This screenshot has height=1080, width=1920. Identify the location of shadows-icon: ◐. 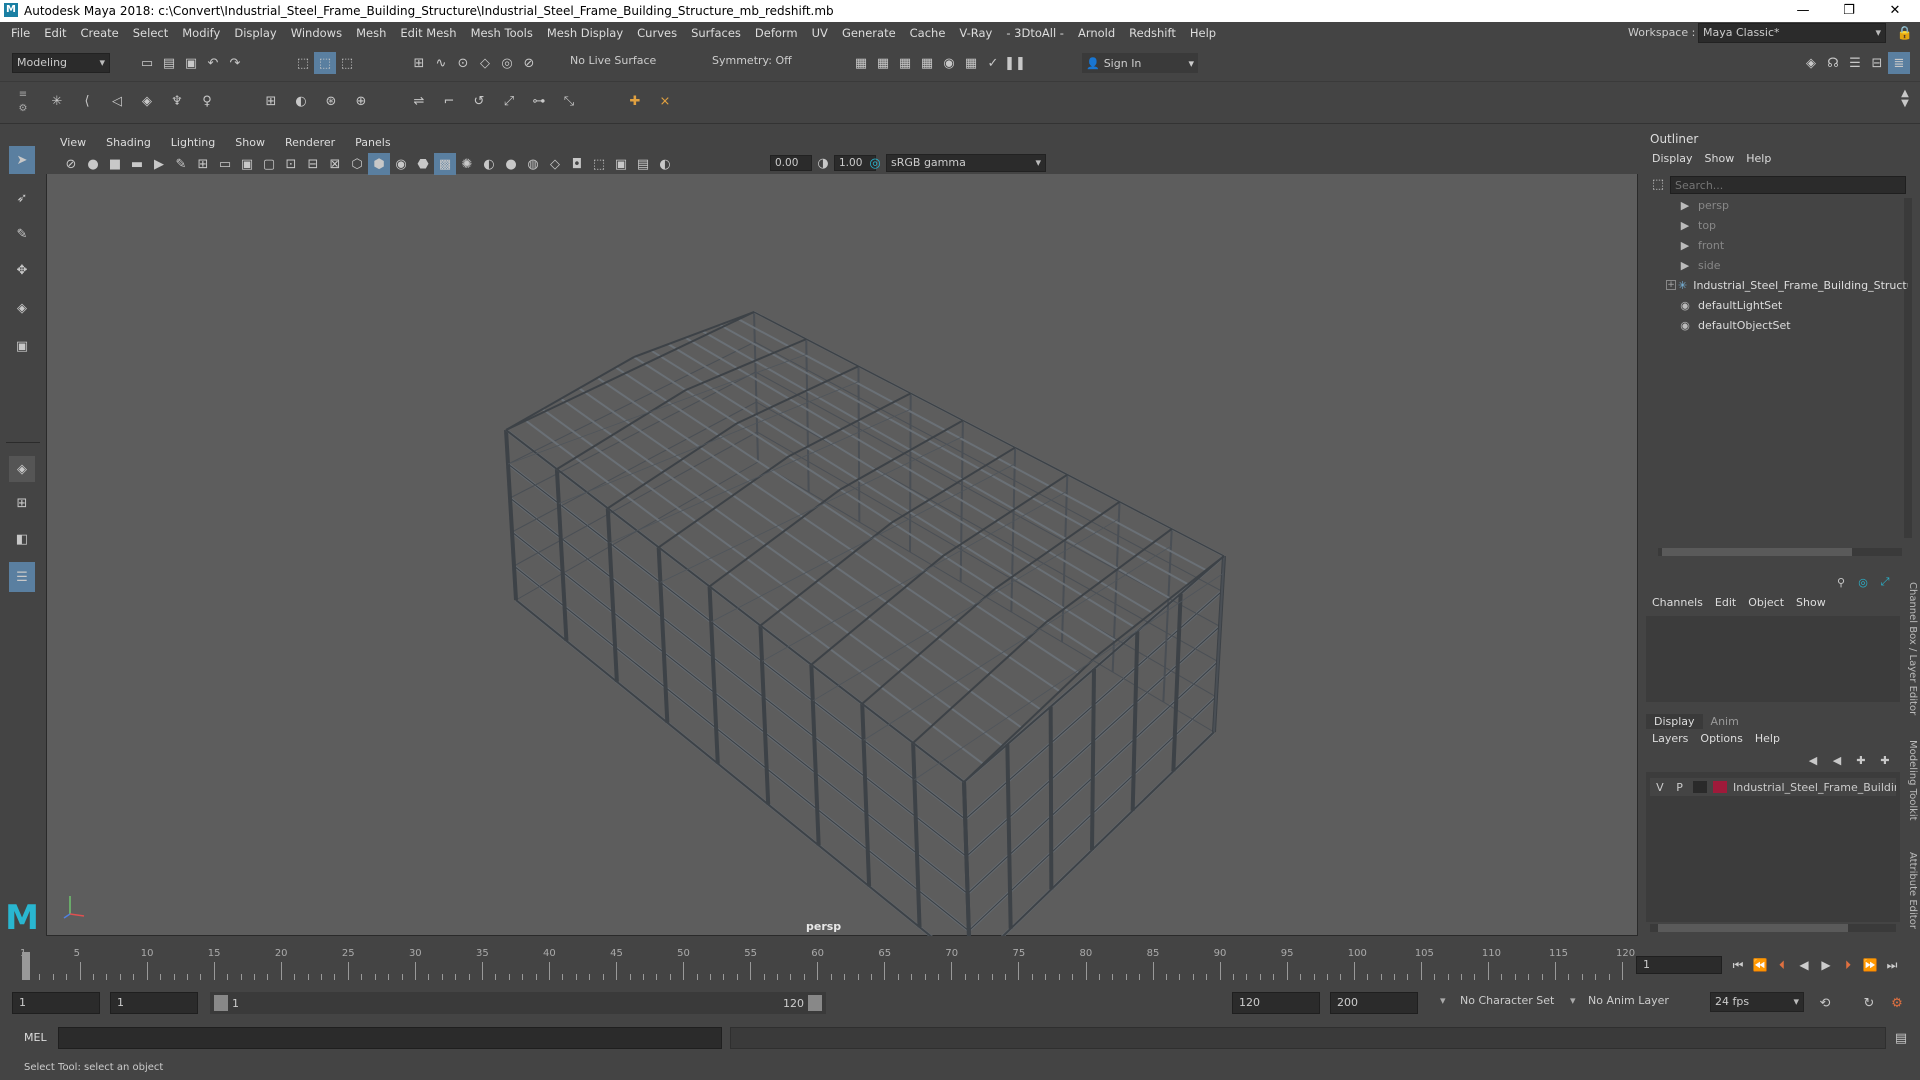
(489, 164).